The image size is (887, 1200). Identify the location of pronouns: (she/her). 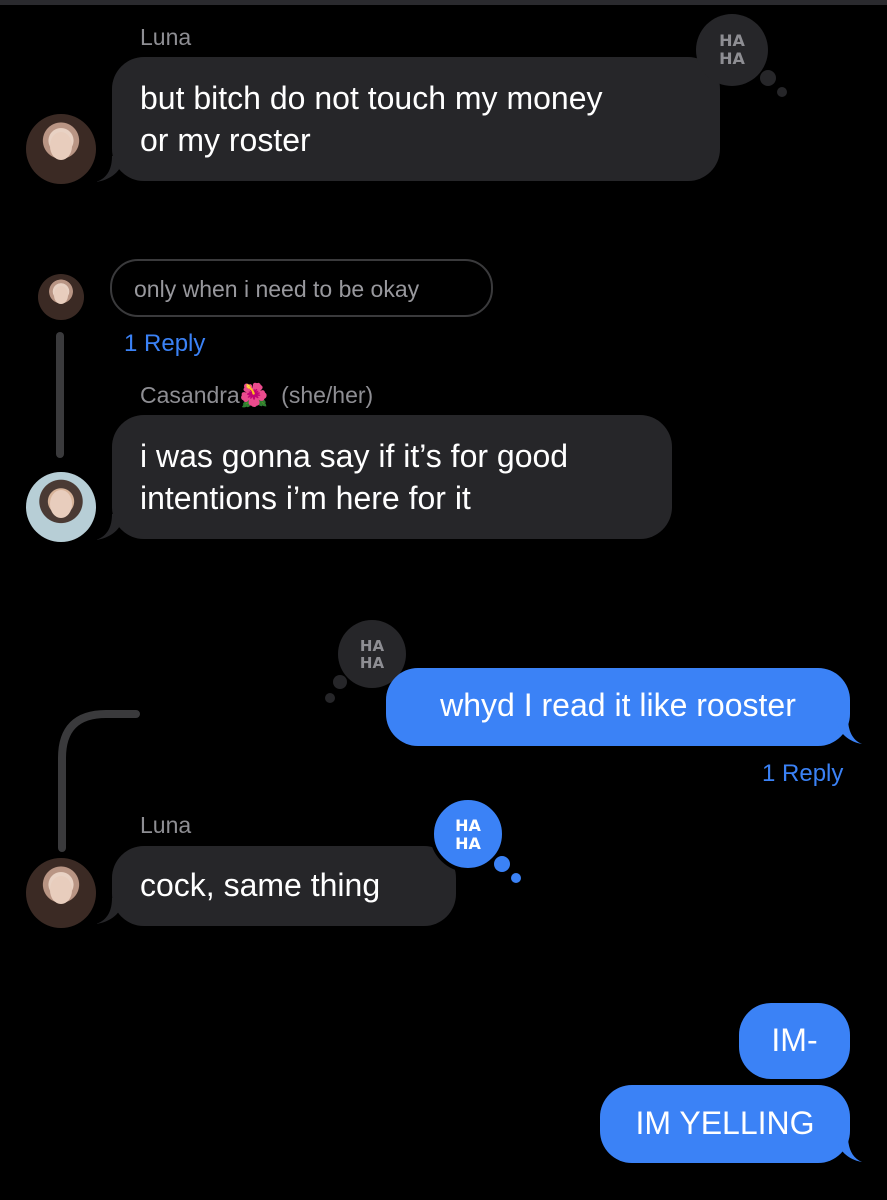
(327, 395).